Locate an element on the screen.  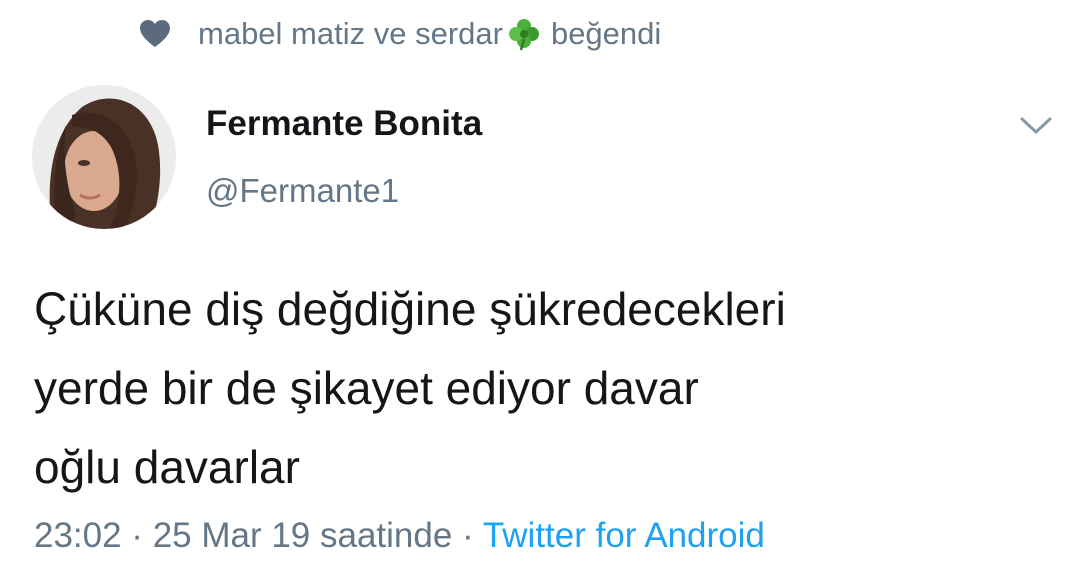
tweet-menu-button is located at coordinates (1036, 126).